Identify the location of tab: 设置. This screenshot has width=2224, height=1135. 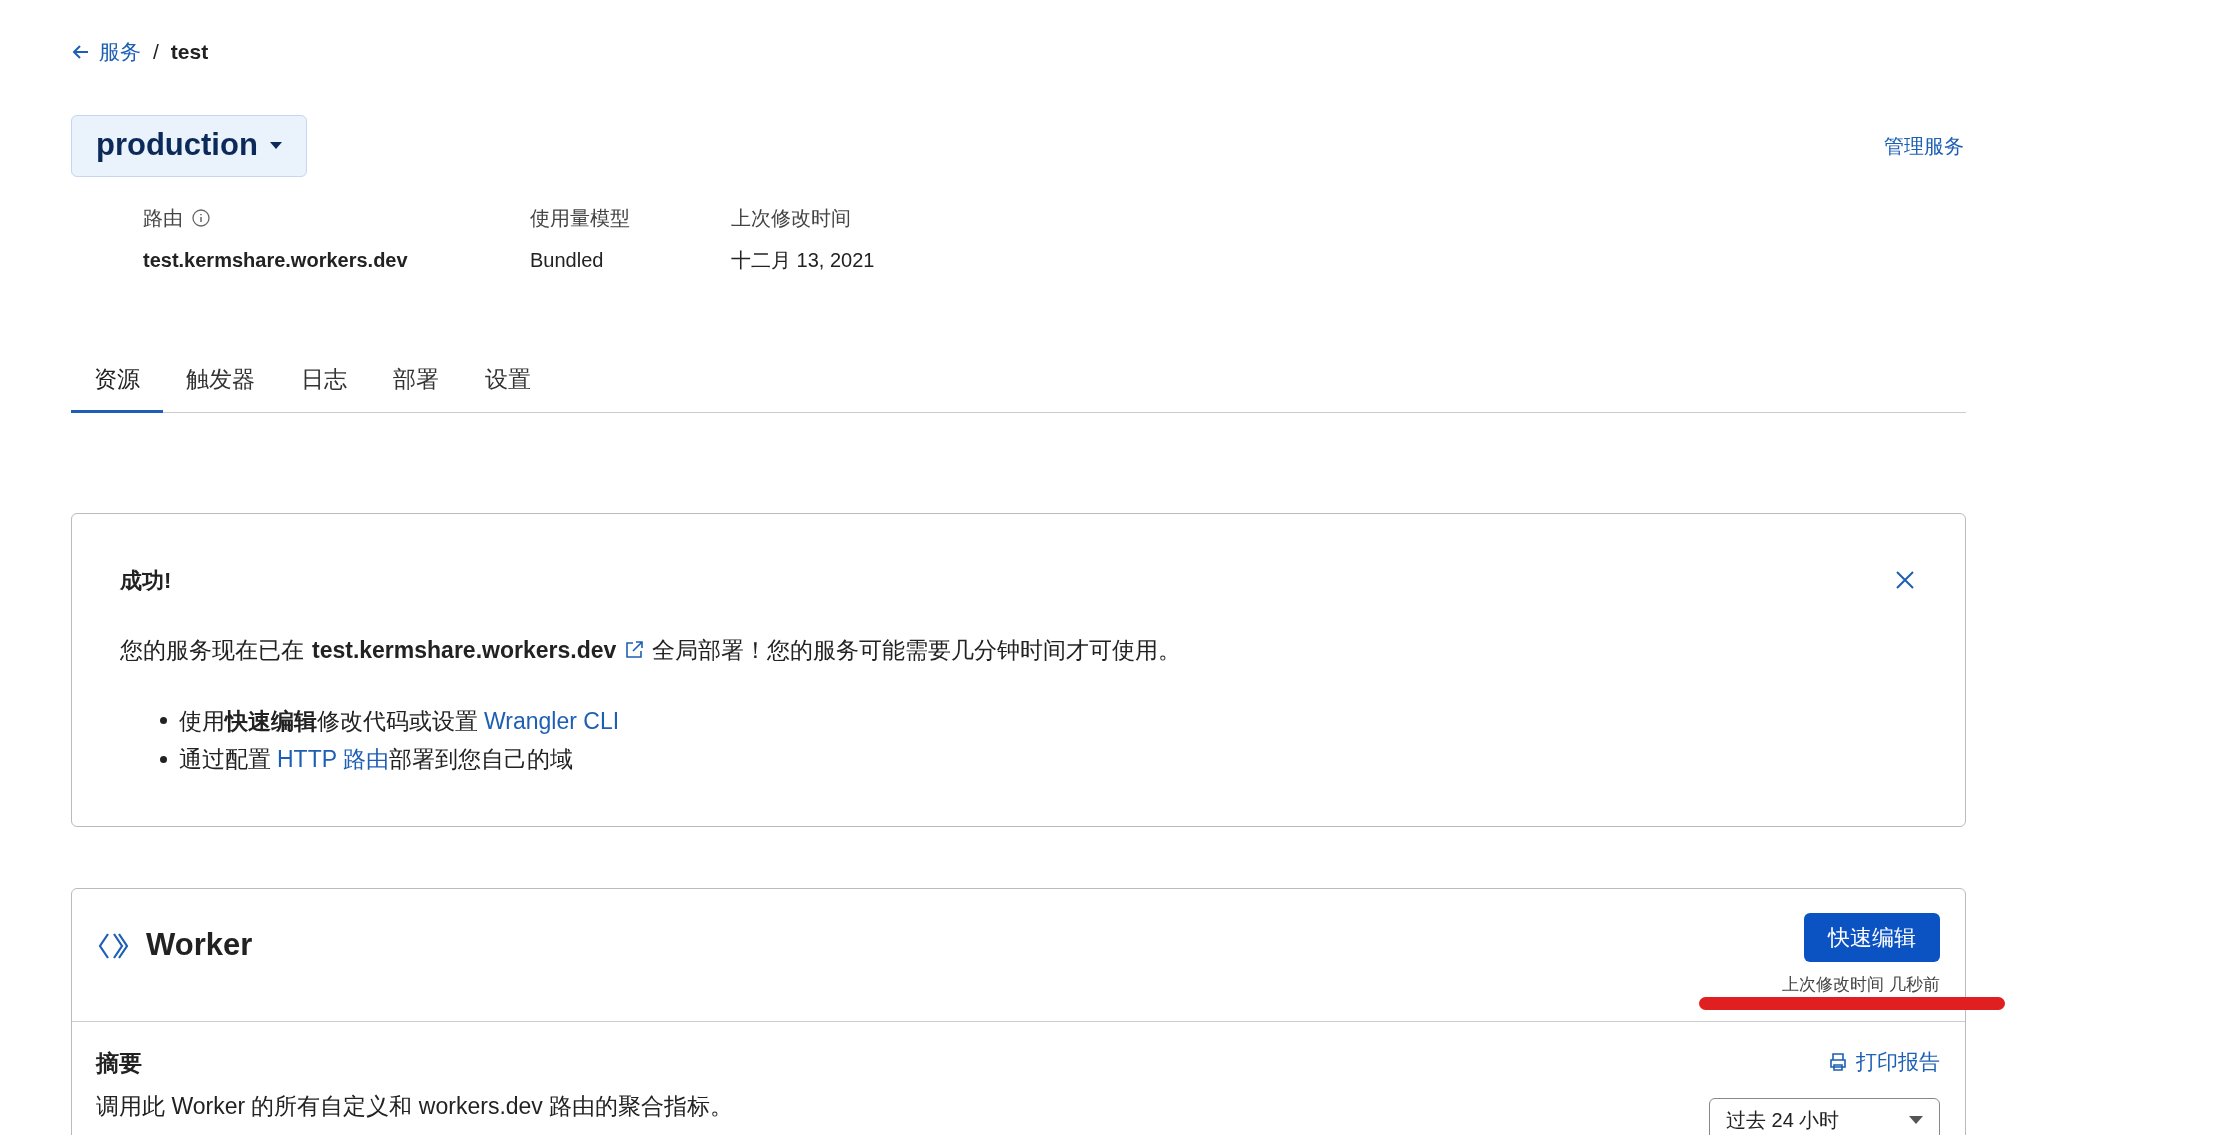
(508, 387).